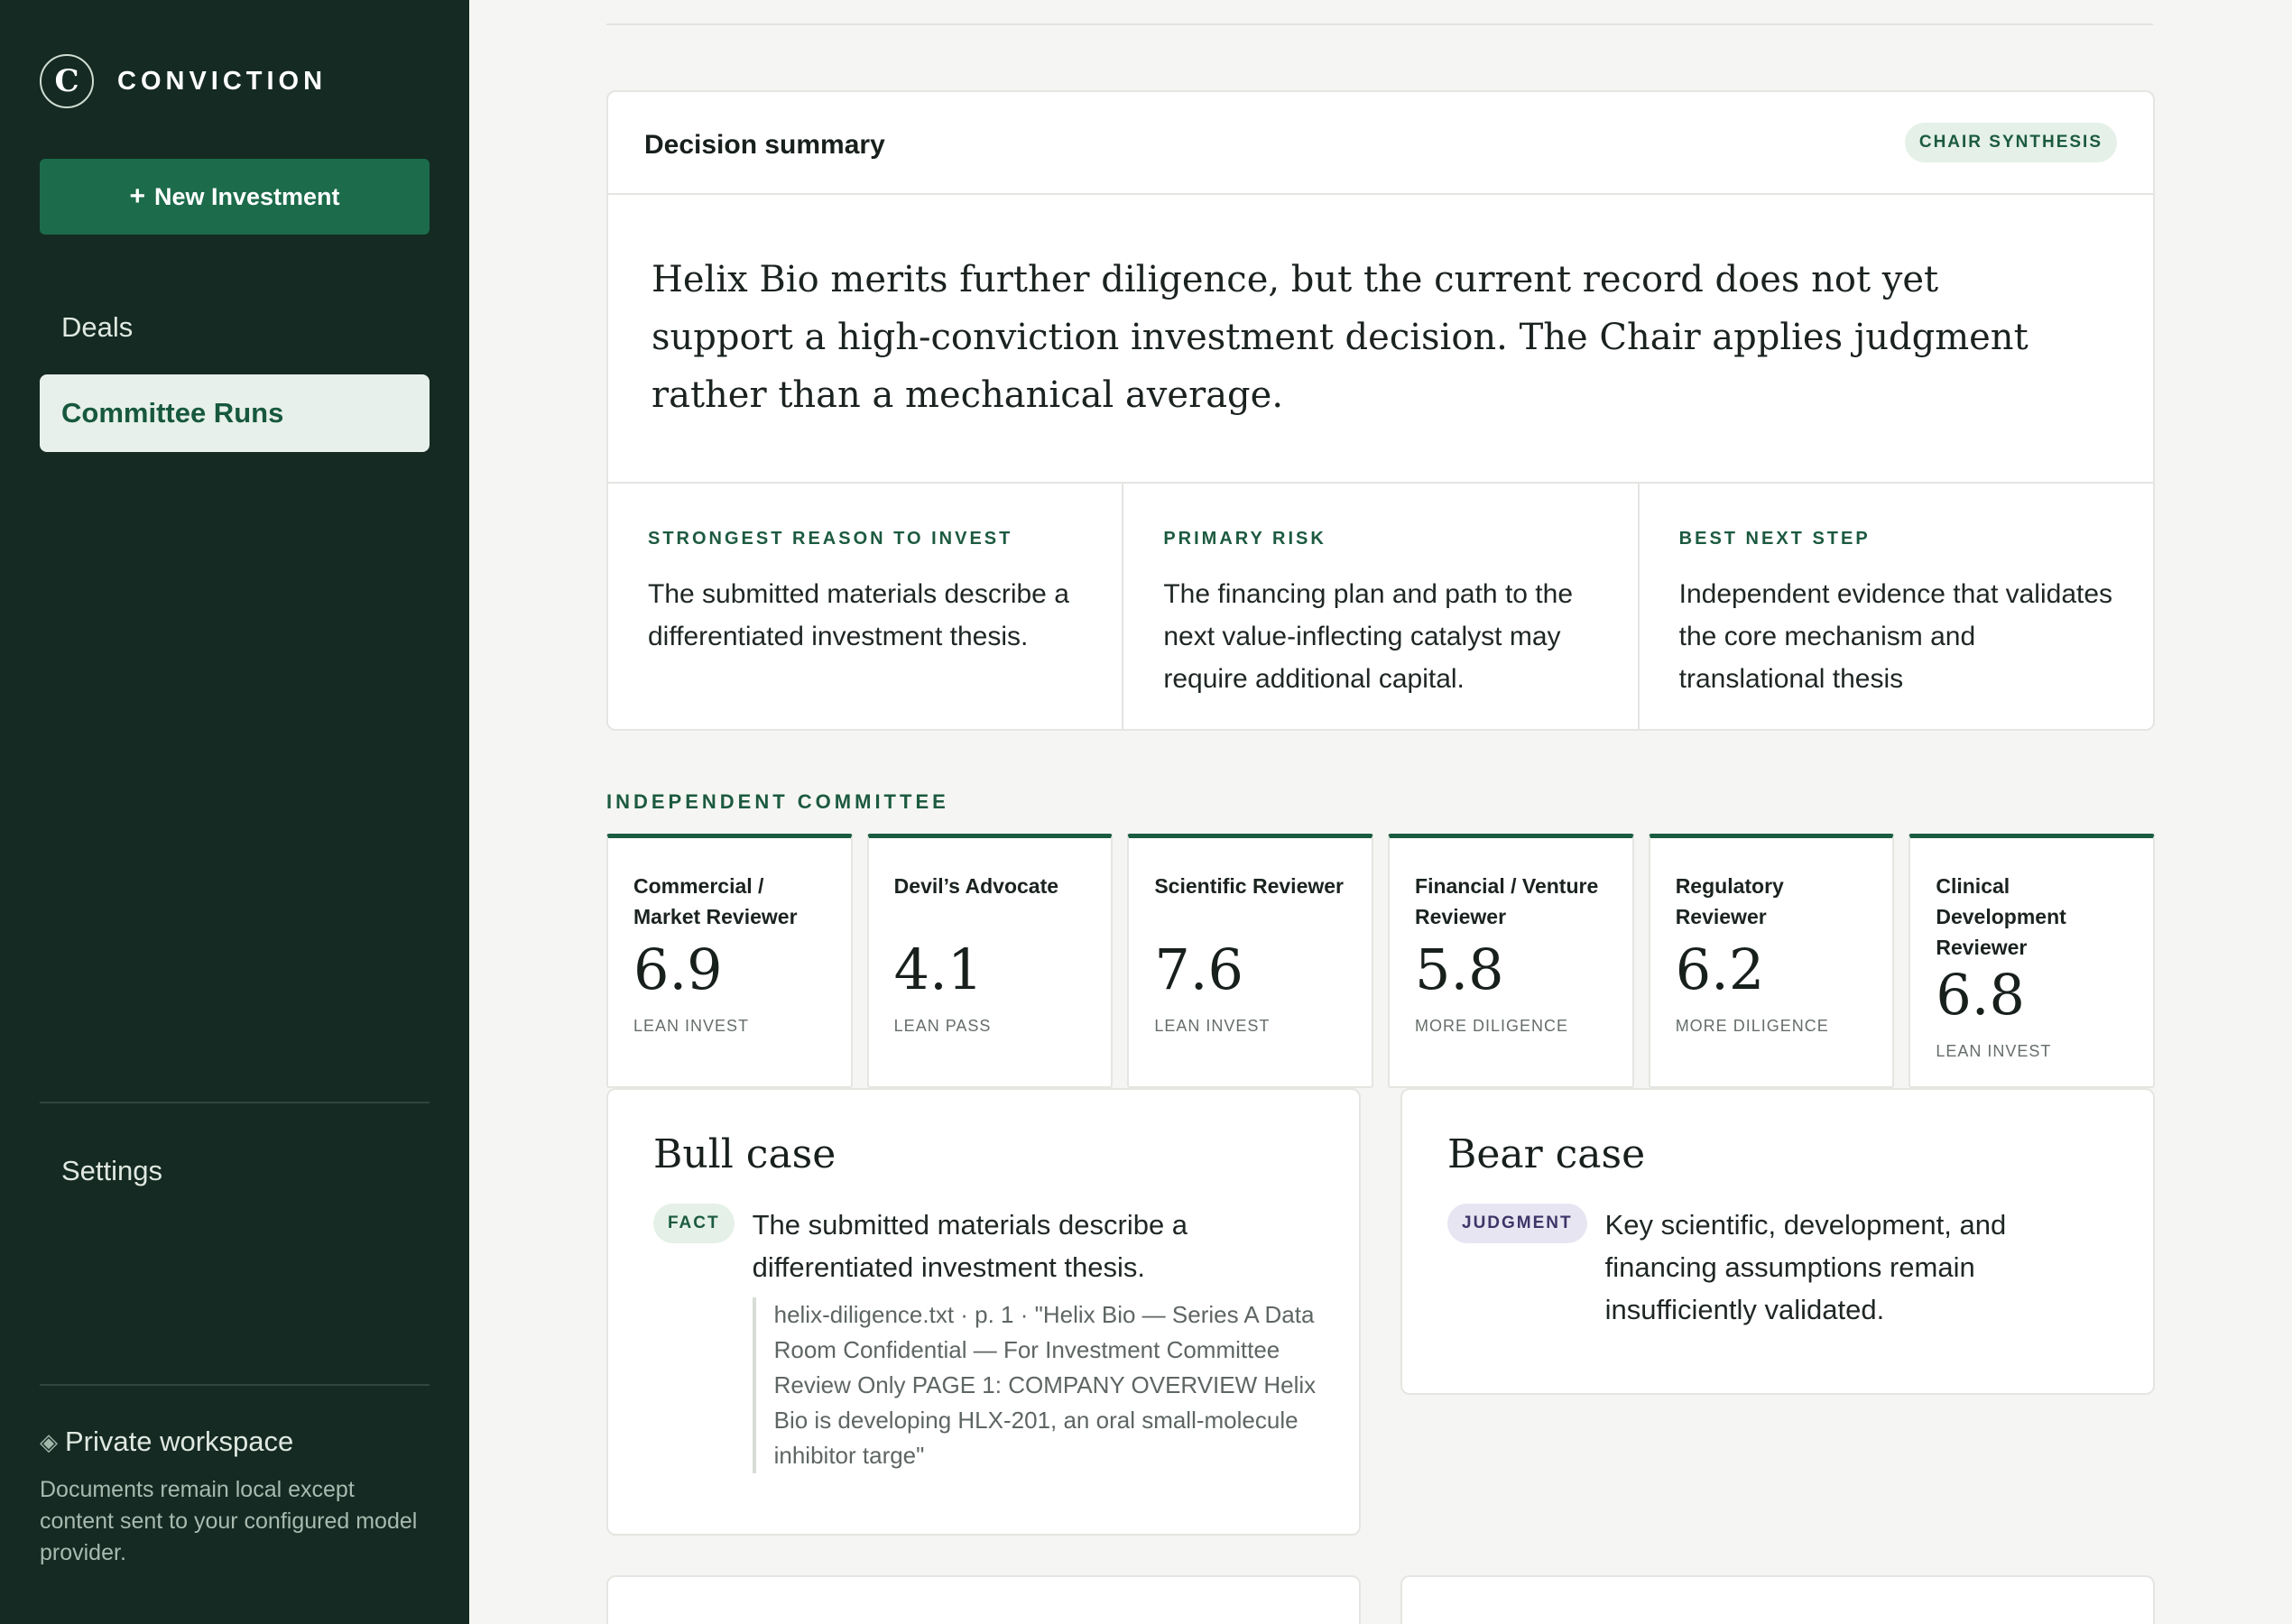 This screenshot has width=2292, height=1624. I want to click on sidebar-item-committee-runs: Committee Runs, so click(235, 413).